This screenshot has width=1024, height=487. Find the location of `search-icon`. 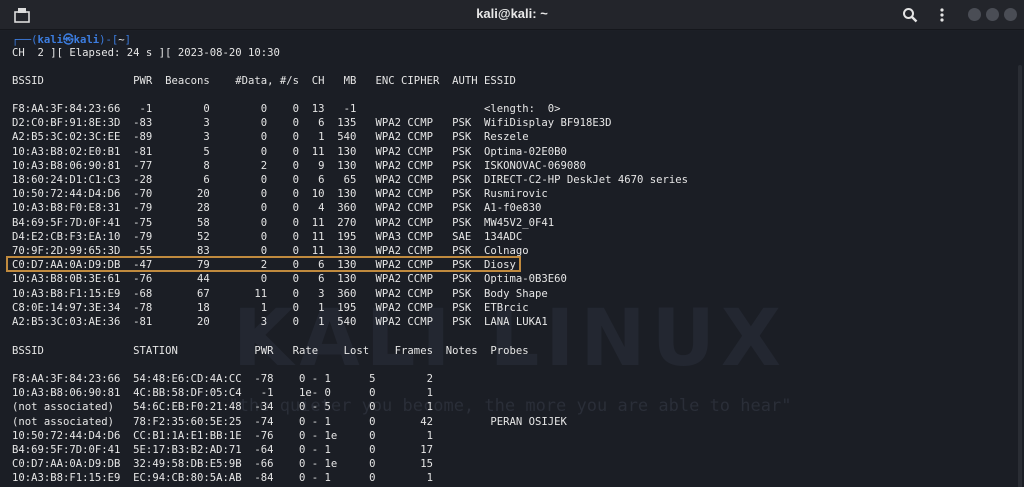

search-icon is located at coordinates (910, 15).